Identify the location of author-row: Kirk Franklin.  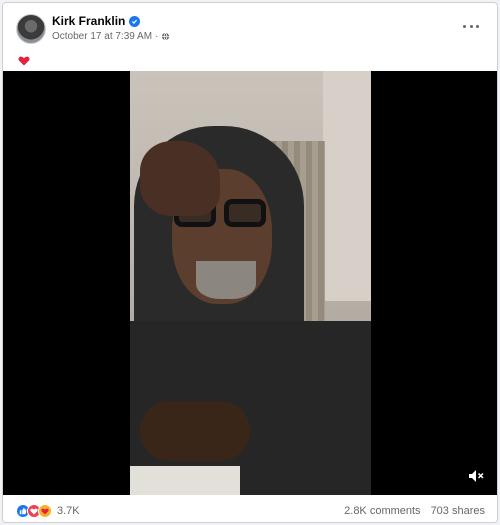
(96, 21).